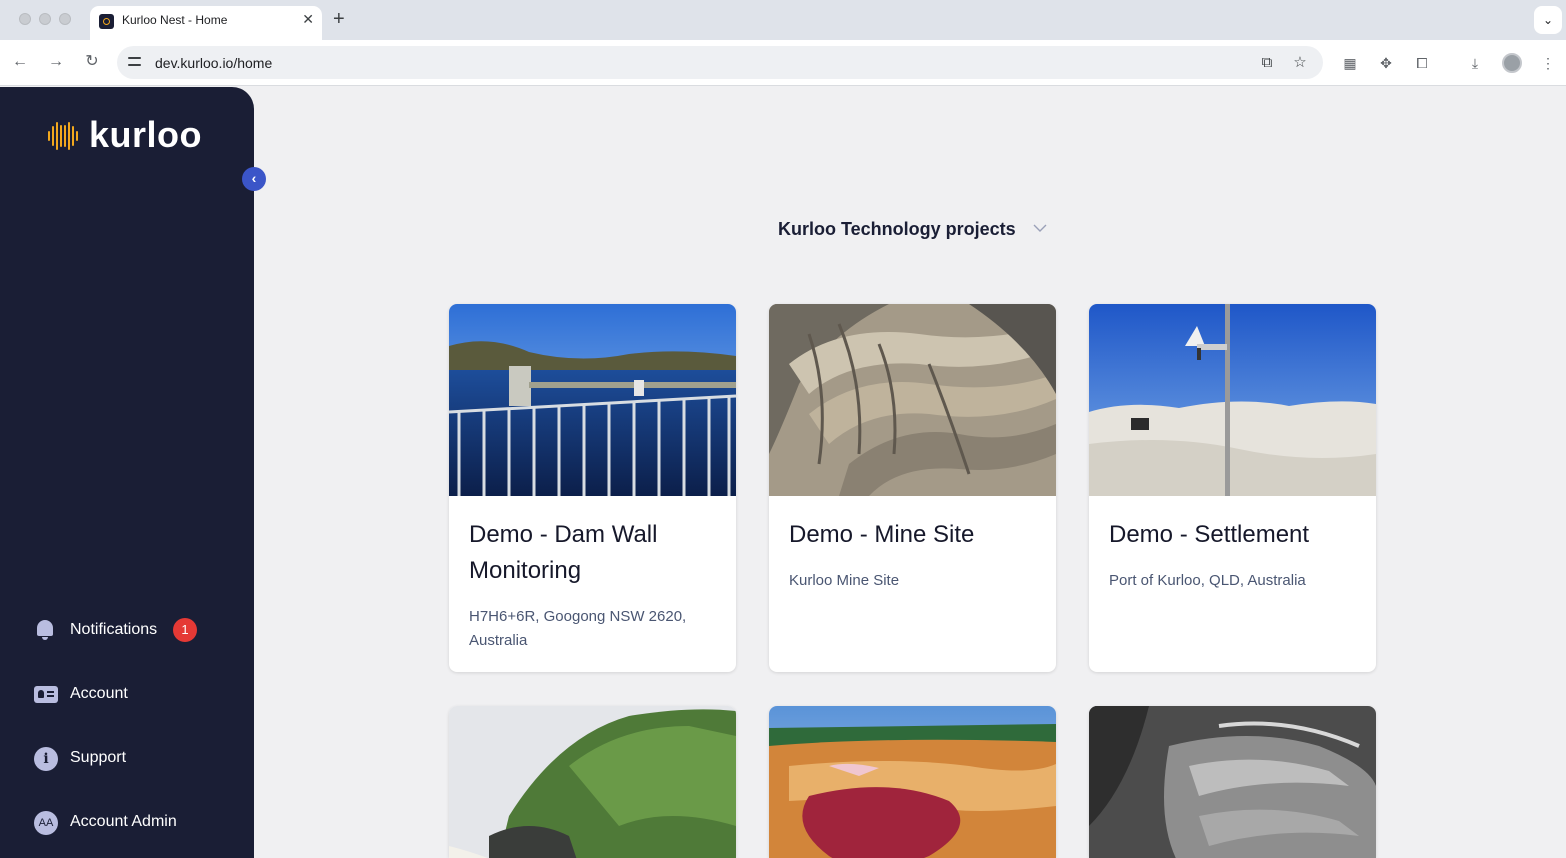  Describe the element at coordinates (106, 21) in the screenshot. I see `kurloo-favicon-icon` at that location.